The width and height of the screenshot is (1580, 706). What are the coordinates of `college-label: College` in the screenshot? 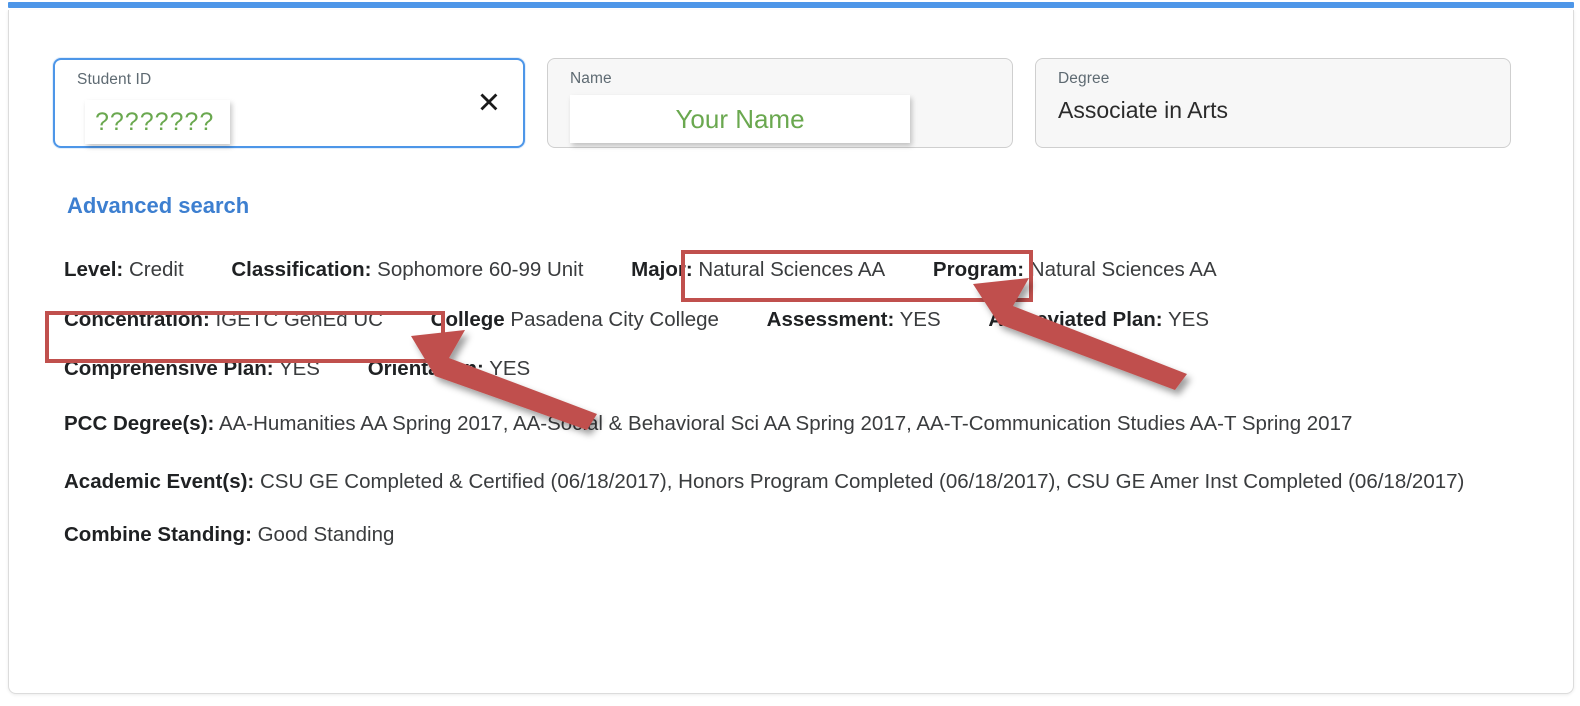 It's located at (467, 319).